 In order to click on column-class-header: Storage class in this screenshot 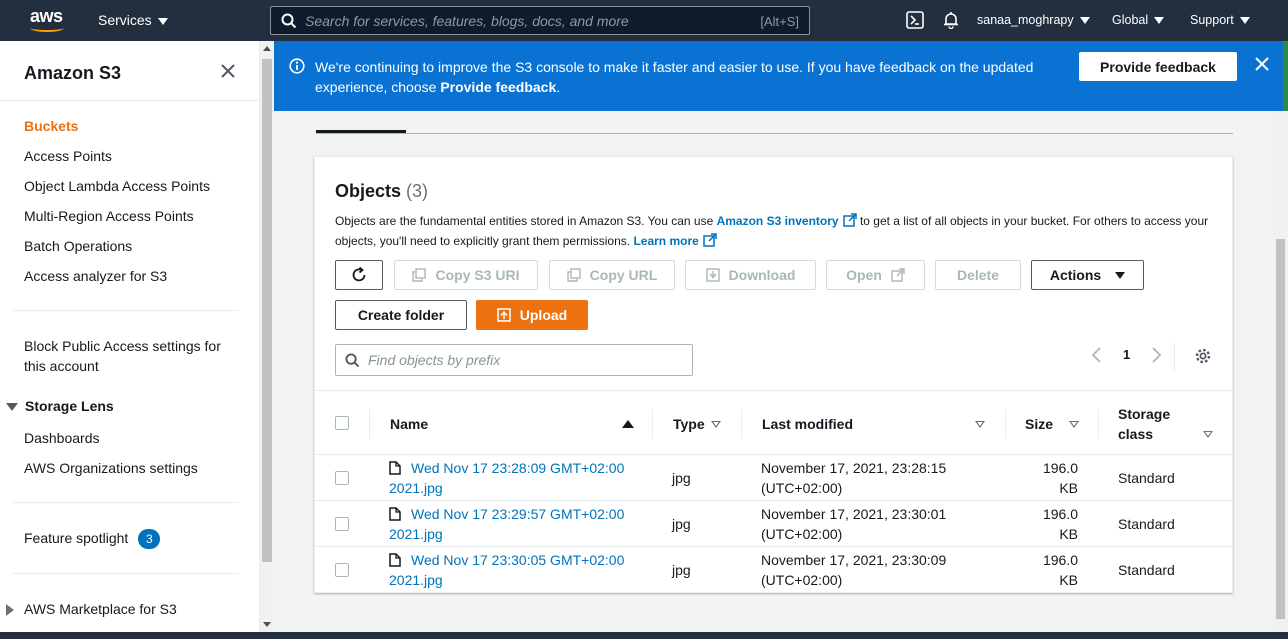, I will do `click(1153, 424)`.